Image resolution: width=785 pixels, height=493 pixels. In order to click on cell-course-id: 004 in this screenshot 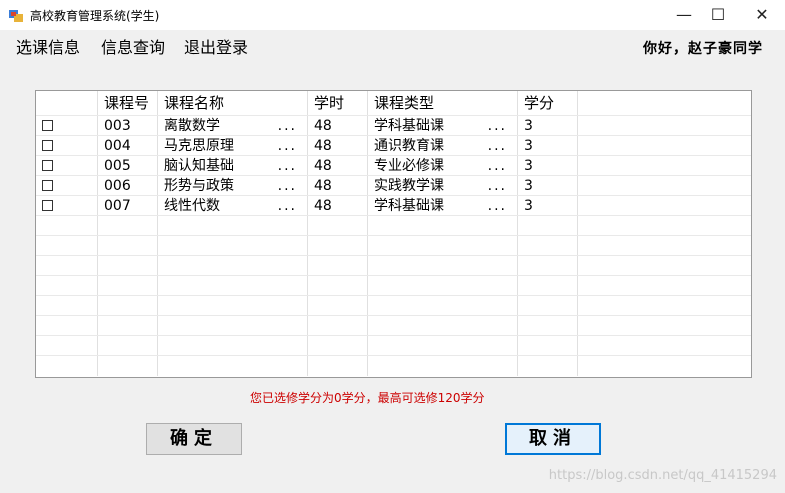, I will do `click(128, 146)`.